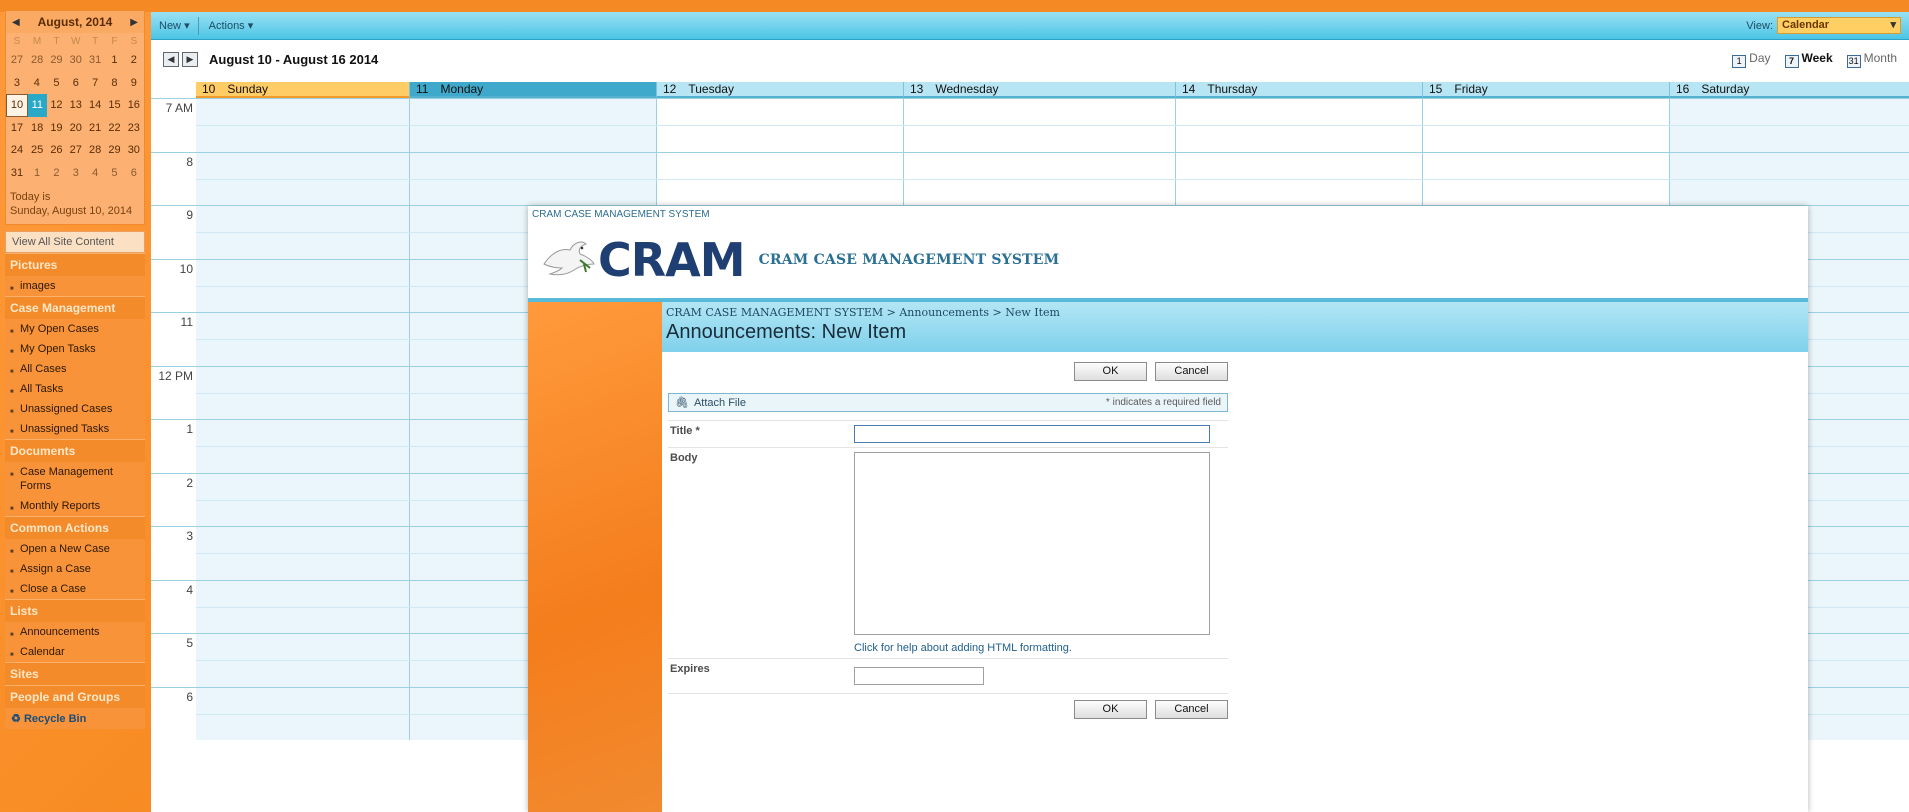  I want to click on day-view-button: 1 Day, so click(1751, 59).